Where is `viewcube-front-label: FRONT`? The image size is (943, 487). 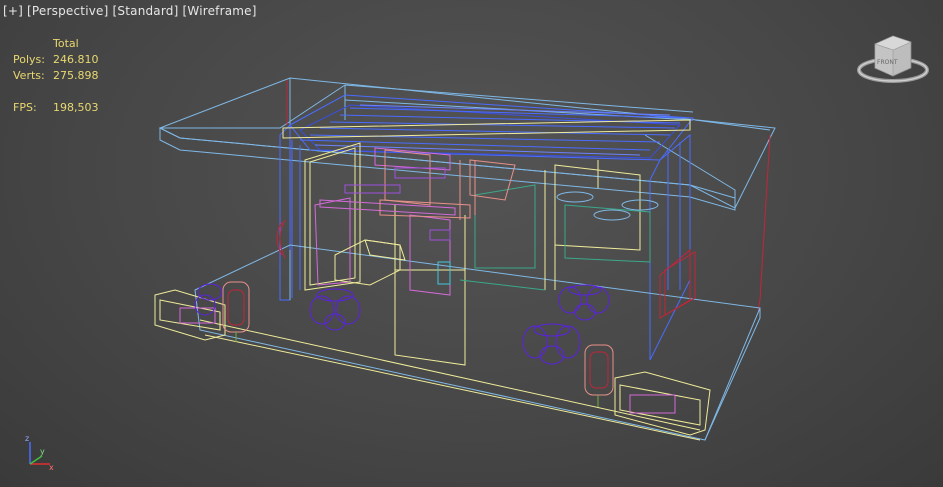 viewcube-front-label: FRONT is located at coordinates (887, 62).